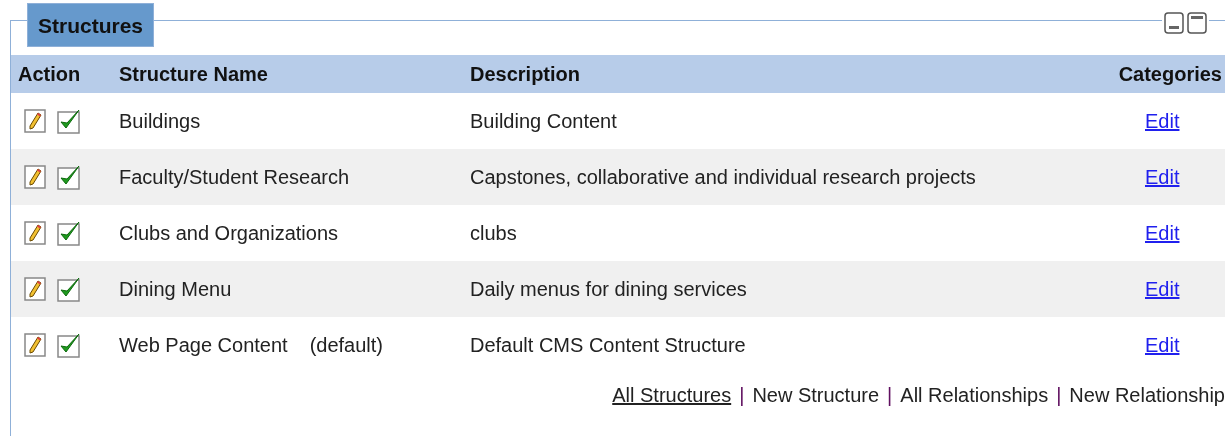 The width and height of the screenshot is (1225, 436). What do you see at coordinates (609, 289) in the screenshot?
I see `table-cell-text: Daily menus for dining services` at bounding box center [609, 289].